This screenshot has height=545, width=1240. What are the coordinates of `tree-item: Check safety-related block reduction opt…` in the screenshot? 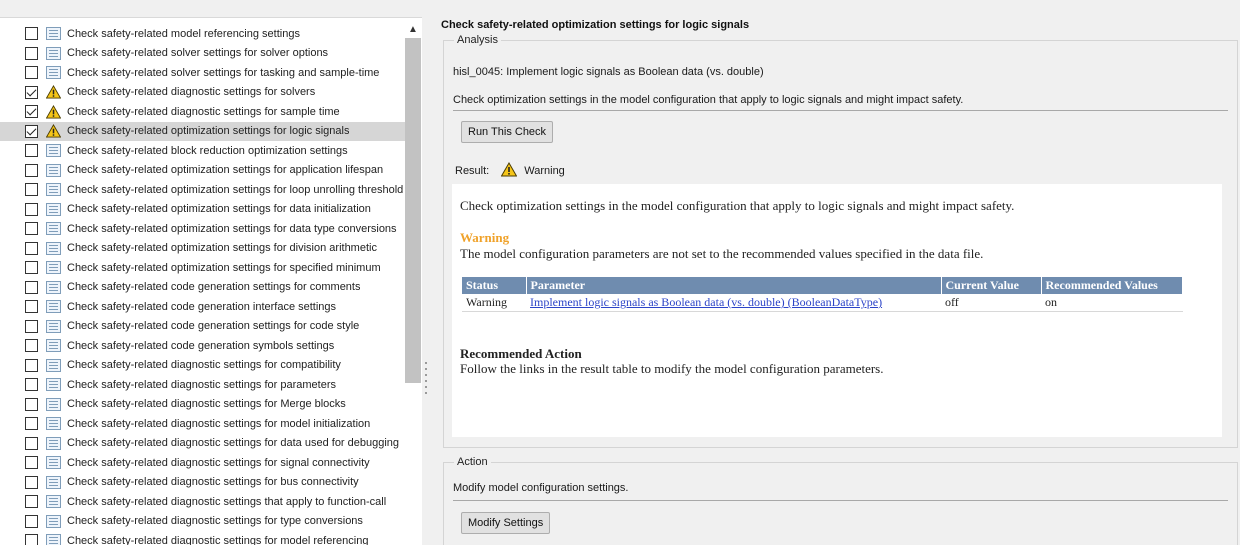 It's located at (202, 151).